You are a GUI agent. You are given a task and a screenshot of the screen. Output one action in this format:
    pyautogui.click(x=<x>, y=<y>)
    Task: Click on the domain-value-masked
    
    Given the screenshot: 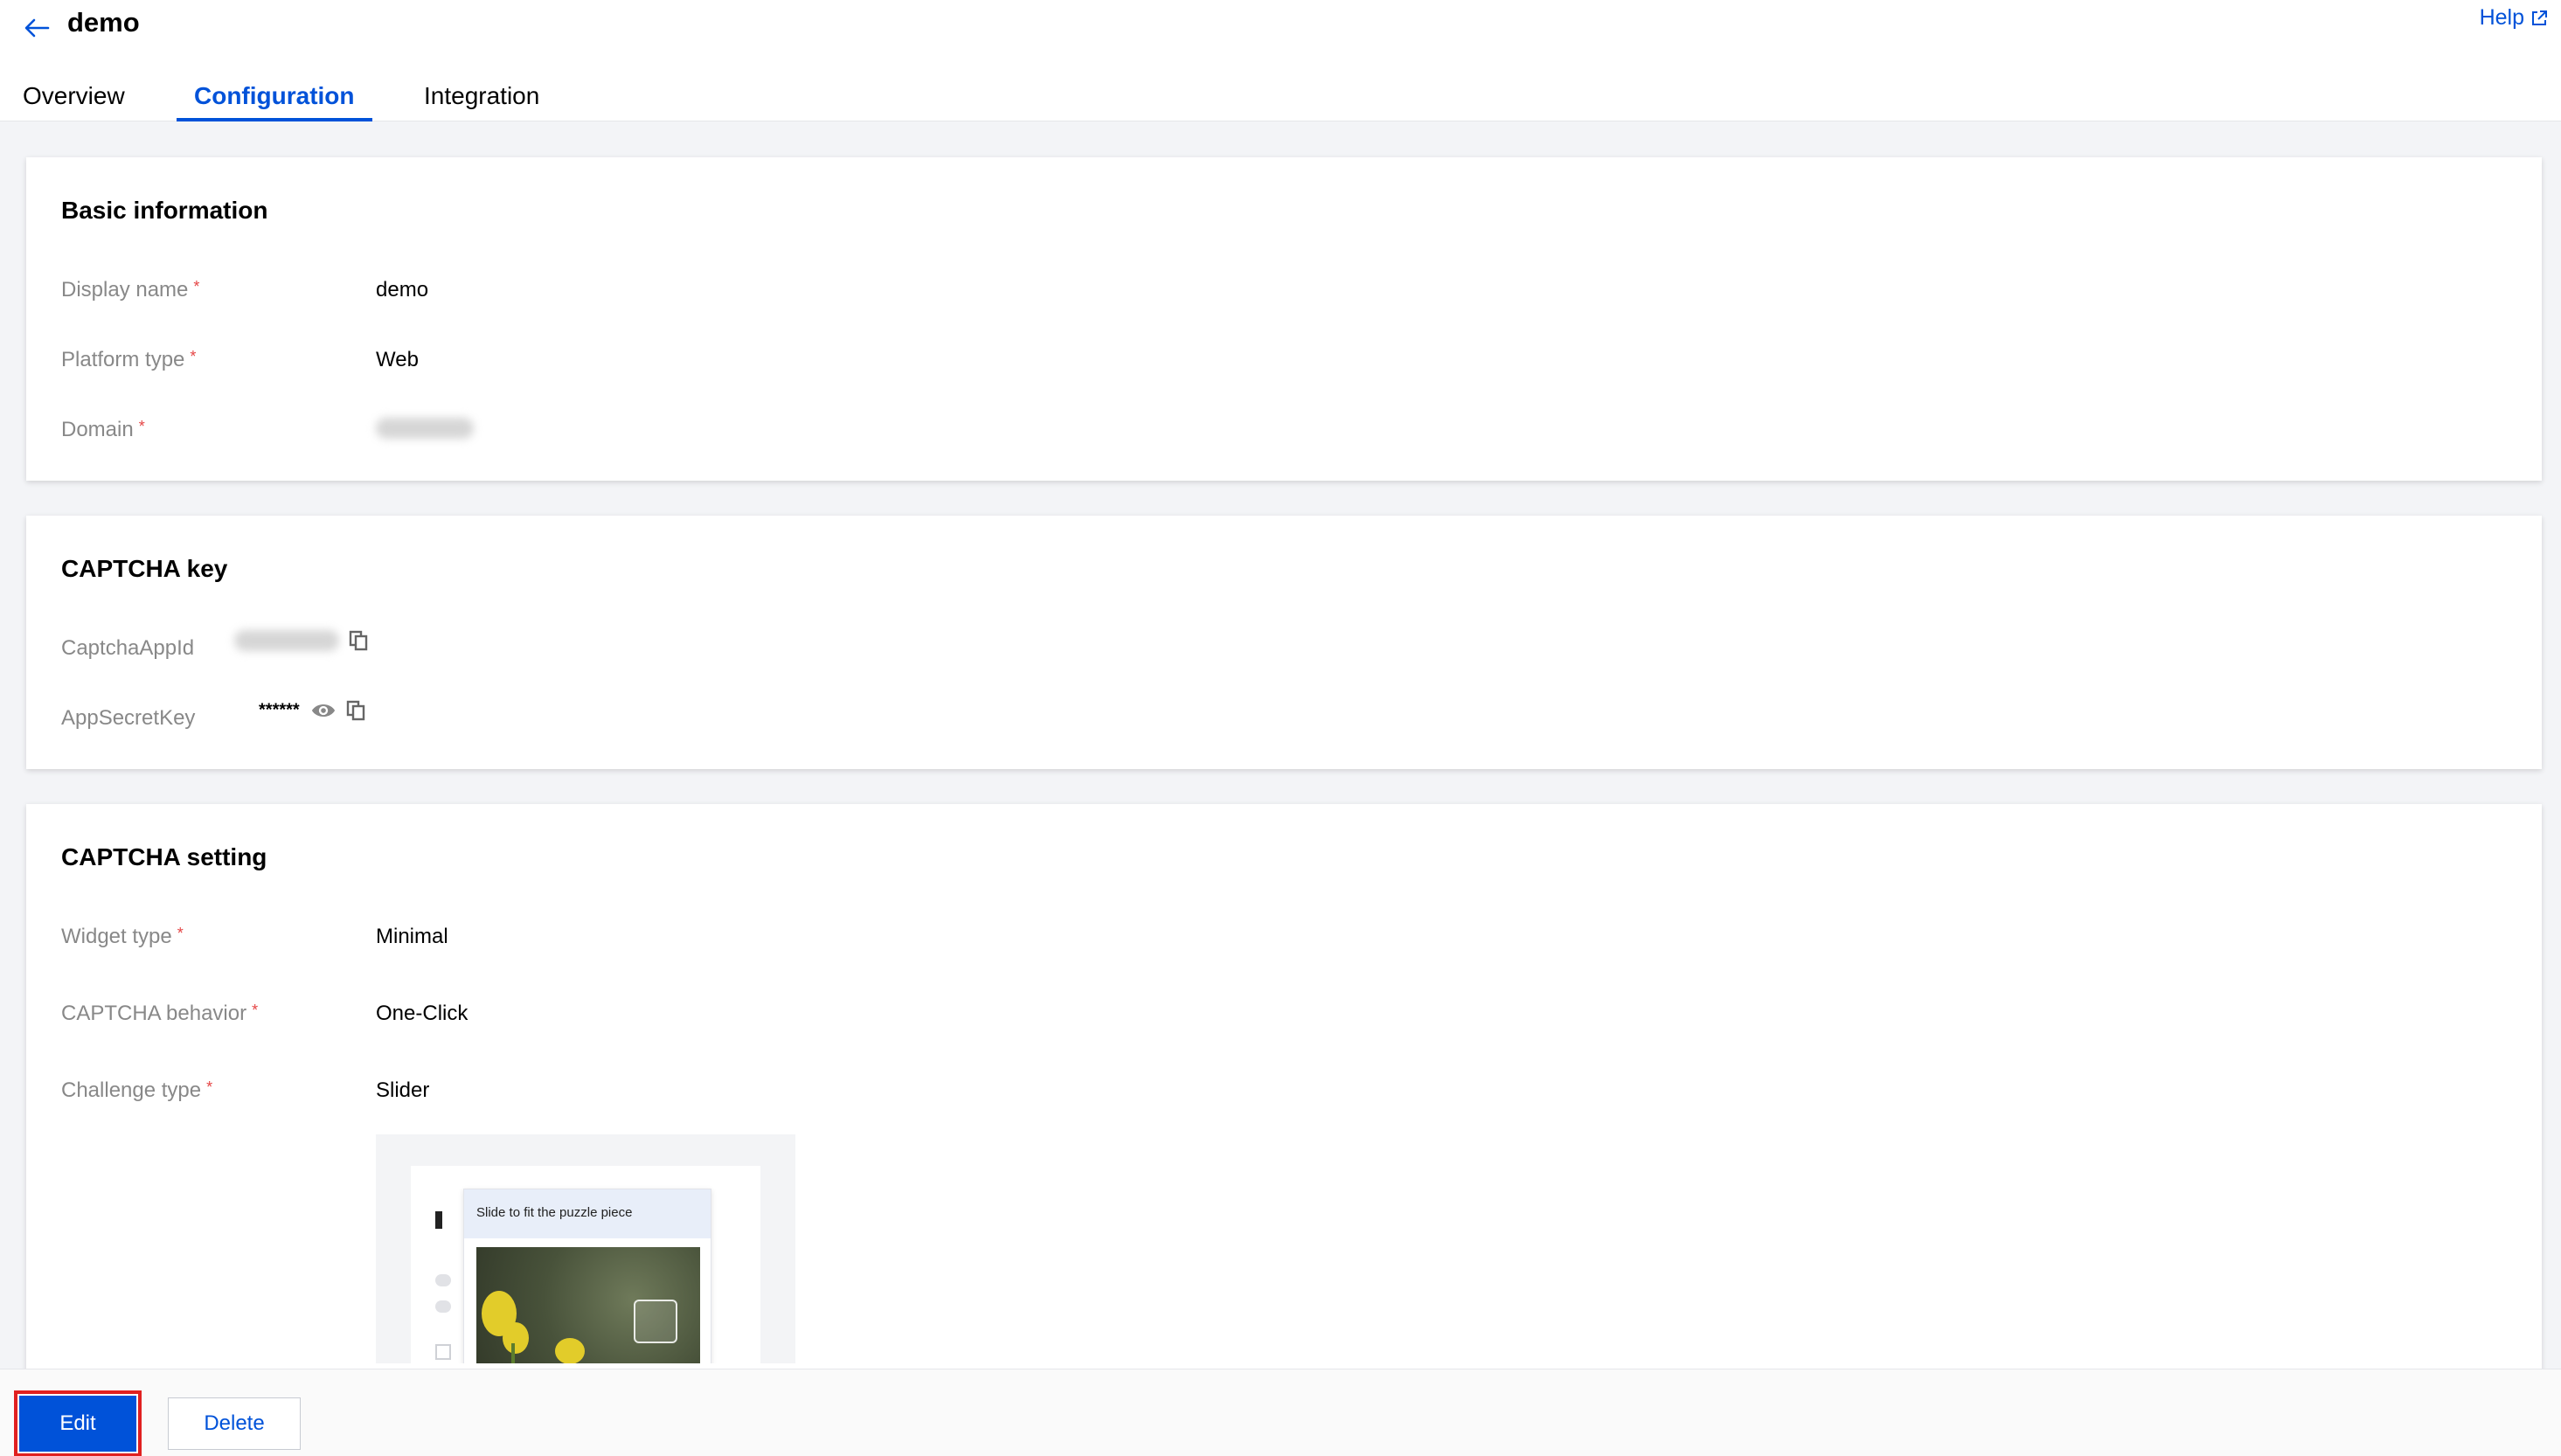 What is the action you would take?
    pyautogui.click(x=425, y=431)
    